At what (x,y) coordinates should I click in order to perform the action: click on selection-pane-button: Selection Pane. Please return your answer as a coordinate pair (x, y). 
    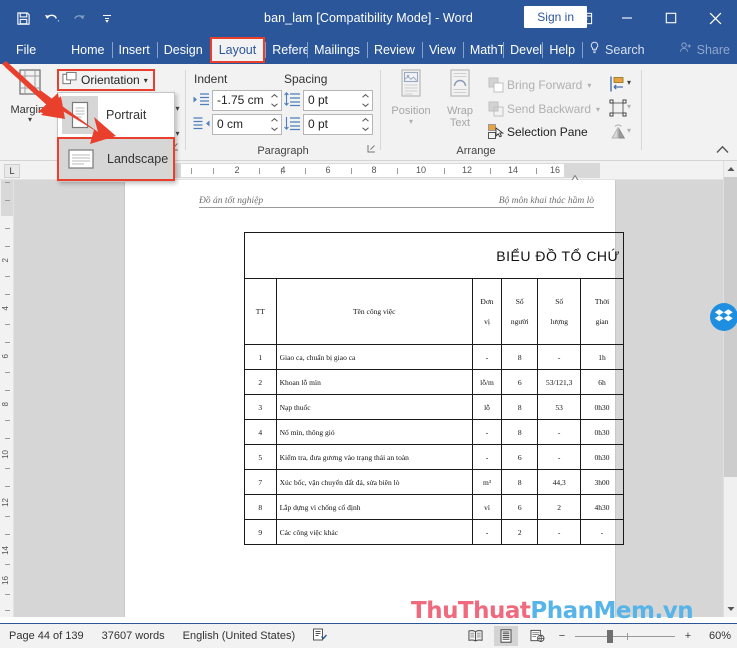
    Looking at the image, I should click on (547, 132).